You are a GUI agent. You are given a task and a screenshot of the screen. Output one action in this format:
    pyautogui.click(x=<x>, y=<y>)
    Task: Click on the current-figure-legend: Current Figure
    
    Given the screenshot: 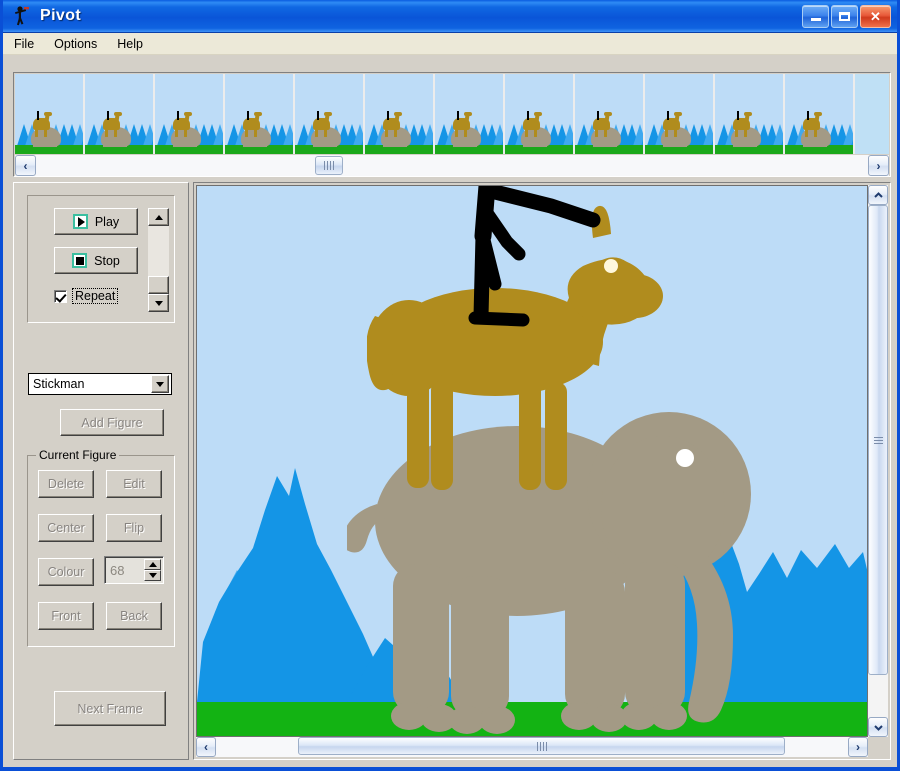 What is the action you would take?
    pyautogui.click(x=78, y=455)
    